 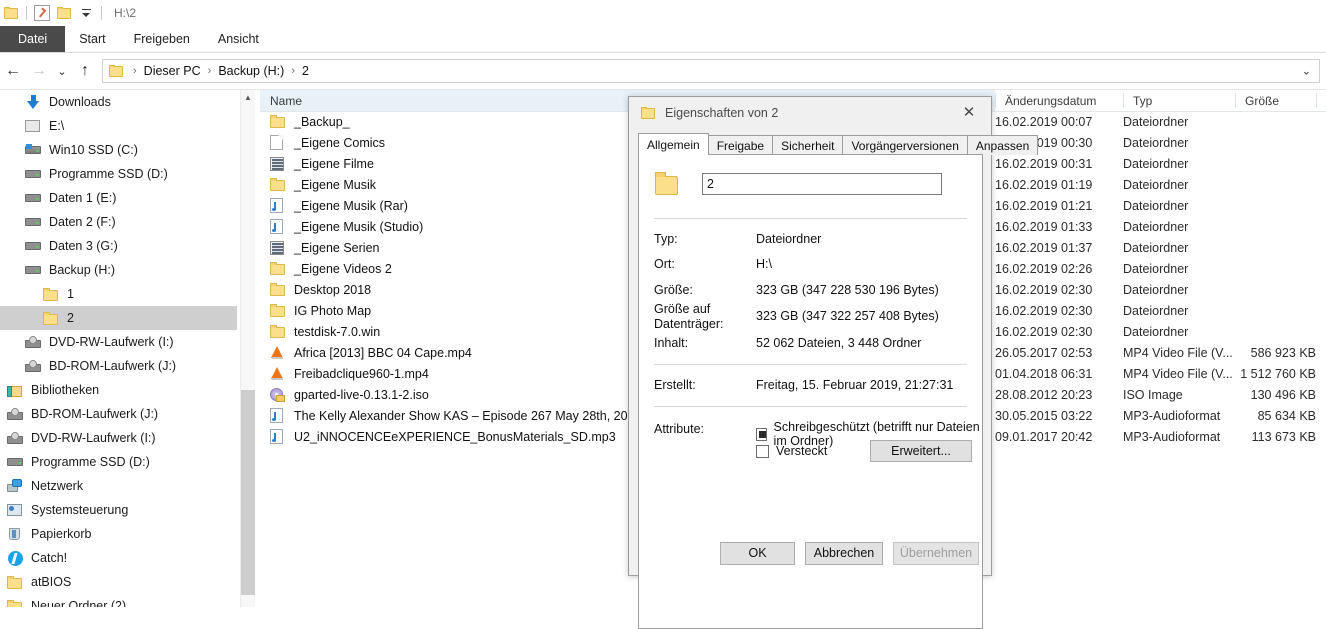 What do you see at coordinates (118, 534) in the screenshot?
I see `sidebar-item-papierkorb: Papierkorb` at bounding box center [118, 534].